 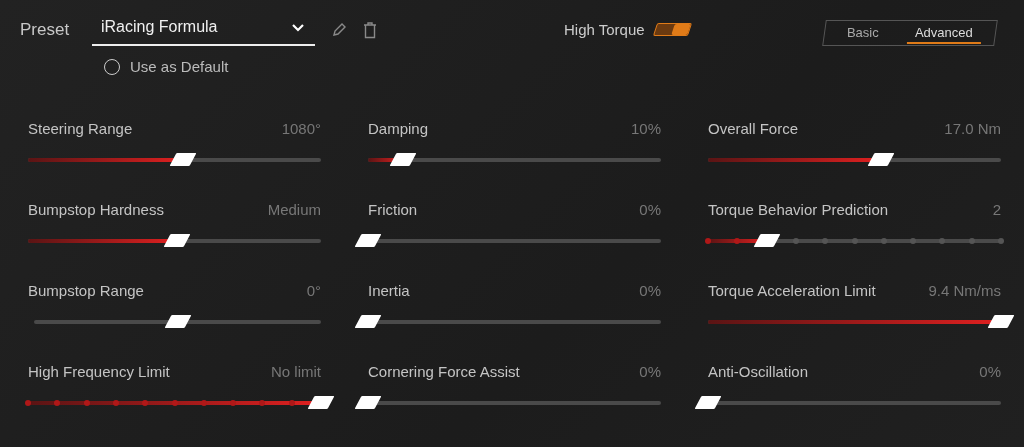 I want to click on setting-label: Damping, so click(x=398, y=128).